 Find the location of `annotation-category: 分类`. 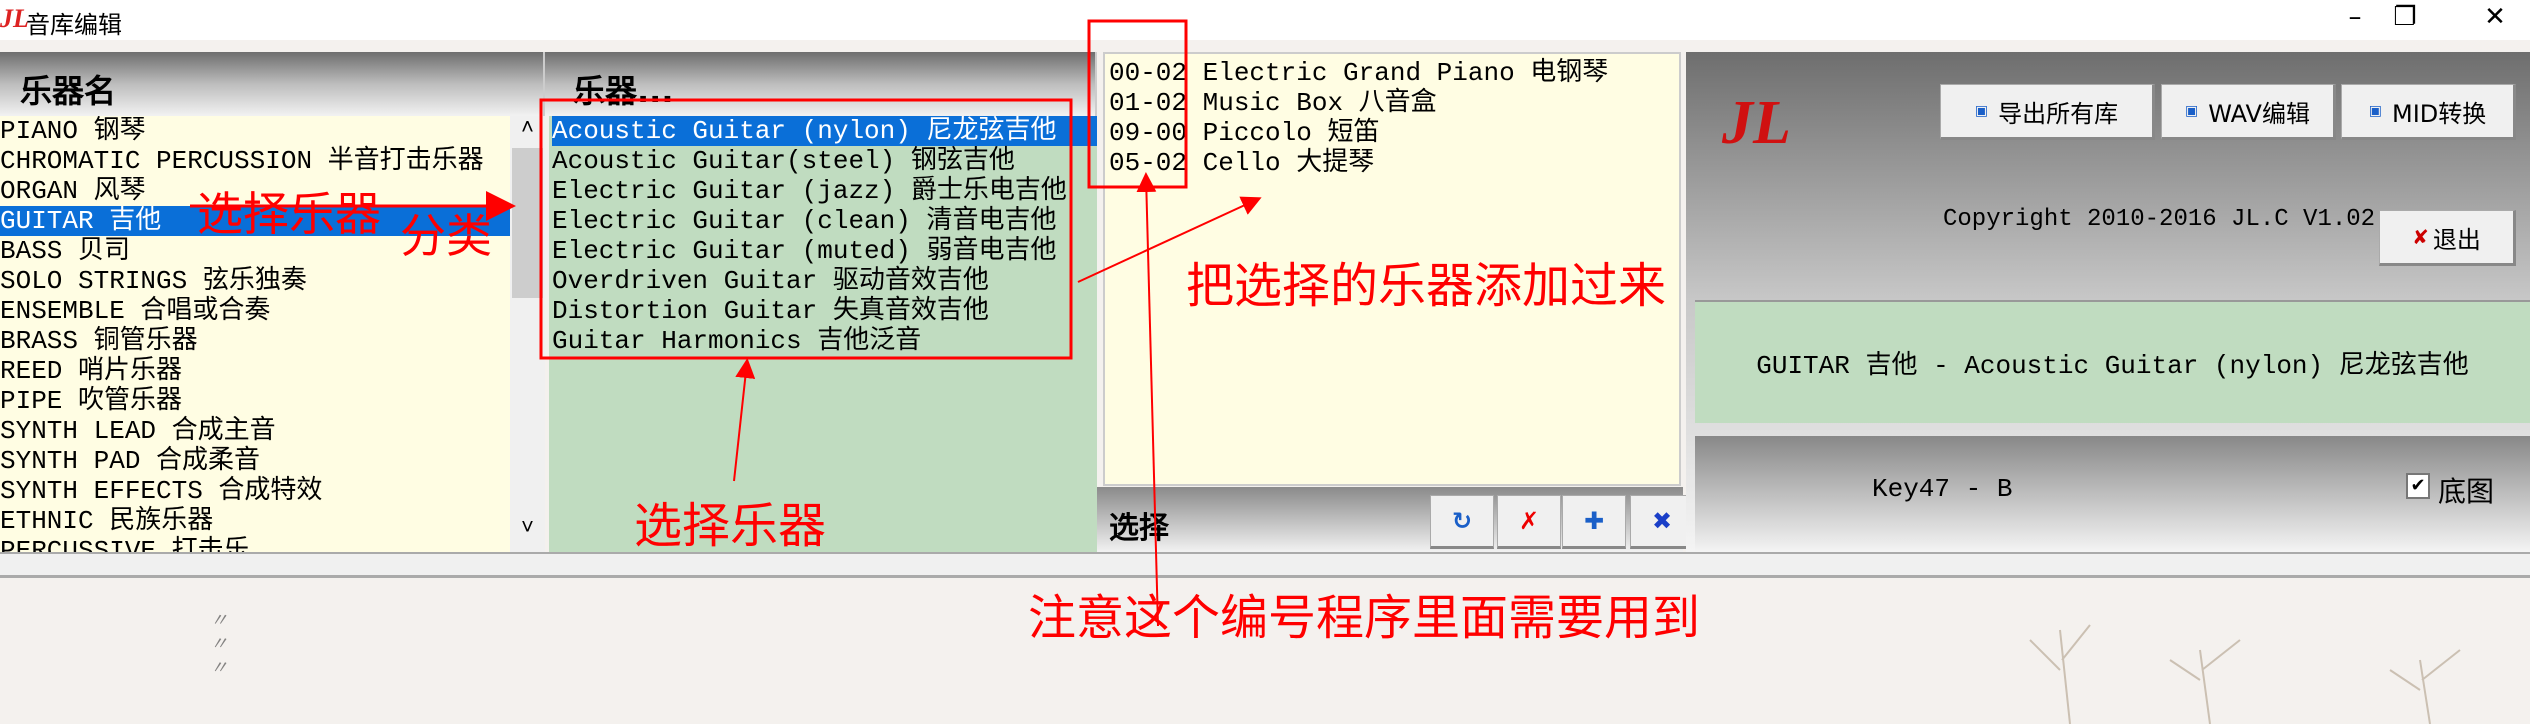

annotation-category: 分类 is located at coordinates (446, 236).